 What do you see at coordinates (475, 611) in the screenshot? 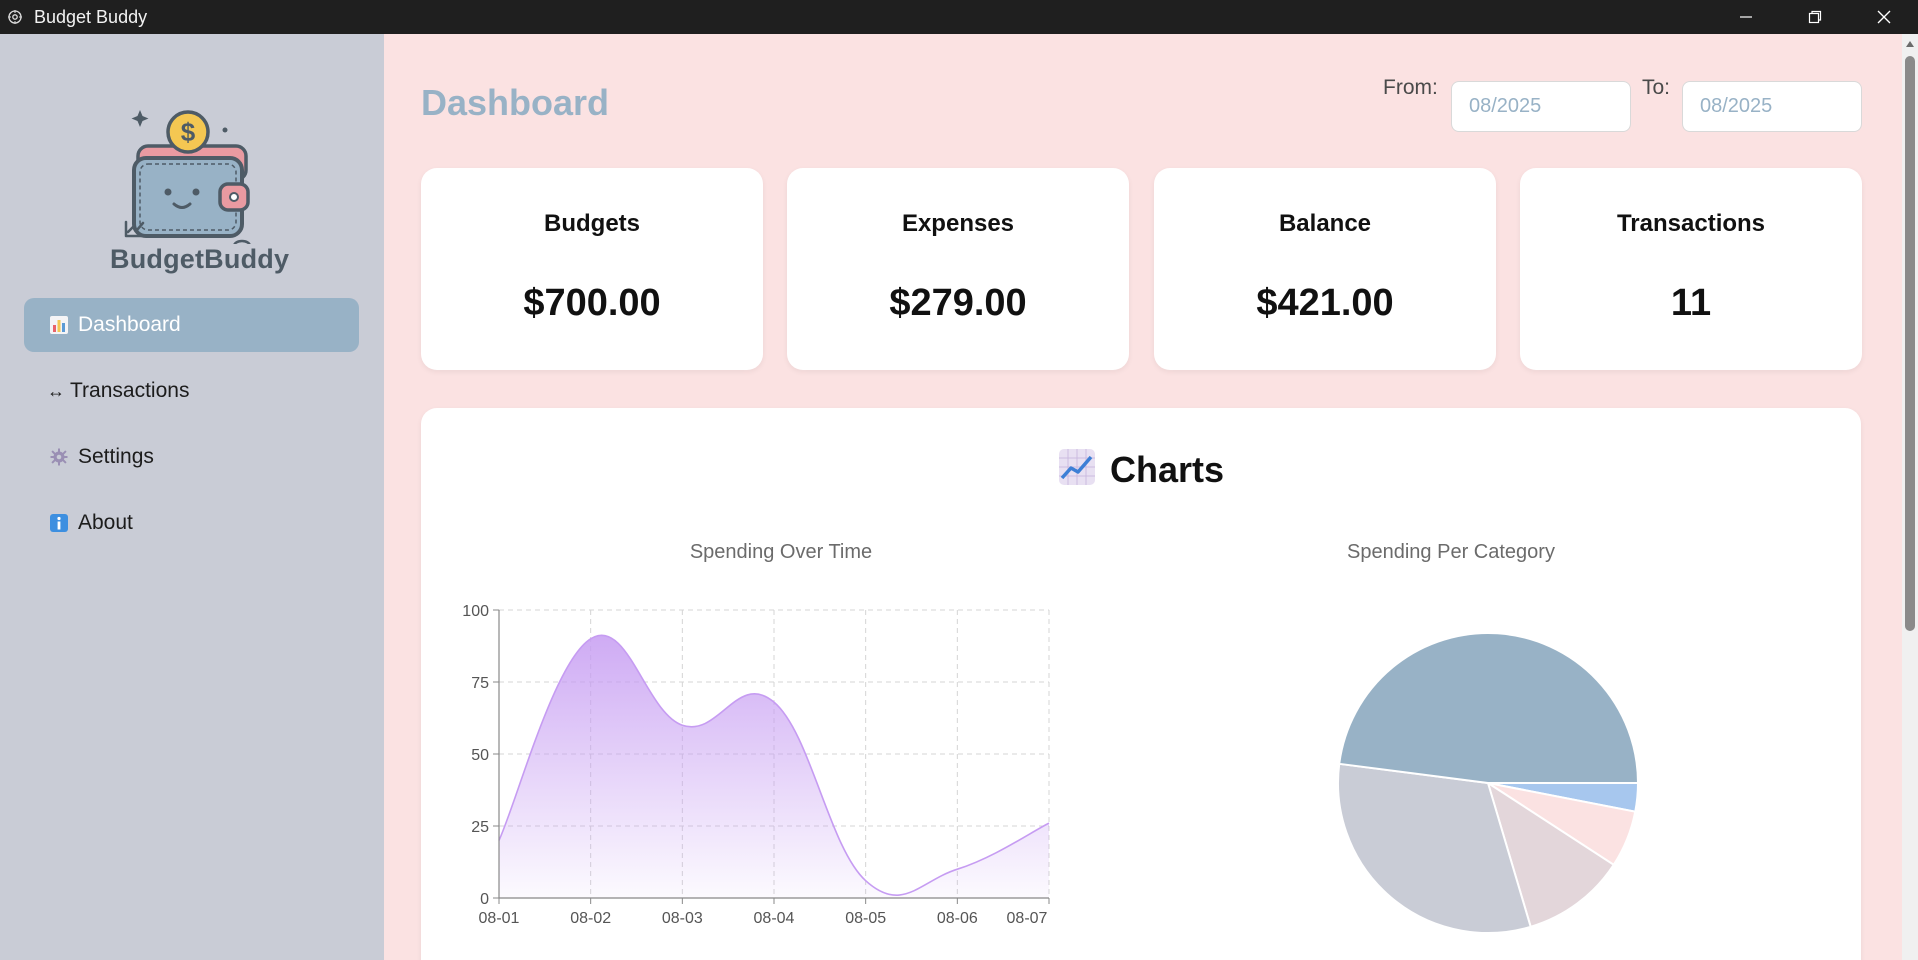
I see `y-tick-label: 100` at bounding box center [475, 611].